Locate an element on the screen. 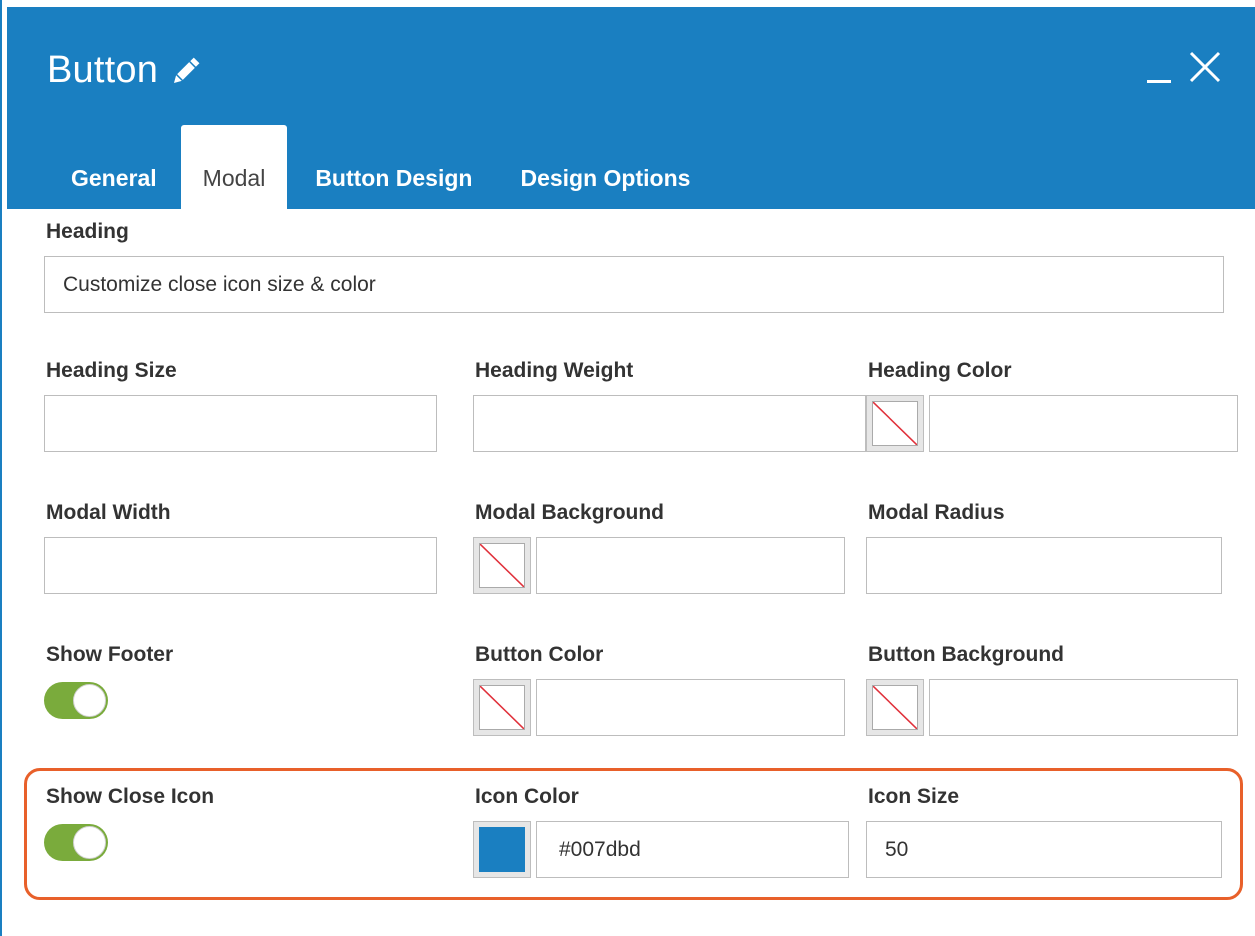  modal-background-picker is located at coordinates (659, 565).